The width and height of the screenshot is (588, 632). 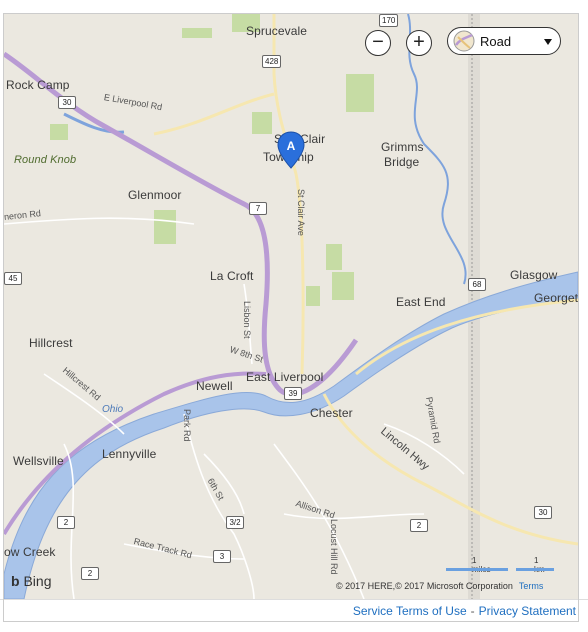 I want to click on shield-428: 428, so click(x=272, y=61).